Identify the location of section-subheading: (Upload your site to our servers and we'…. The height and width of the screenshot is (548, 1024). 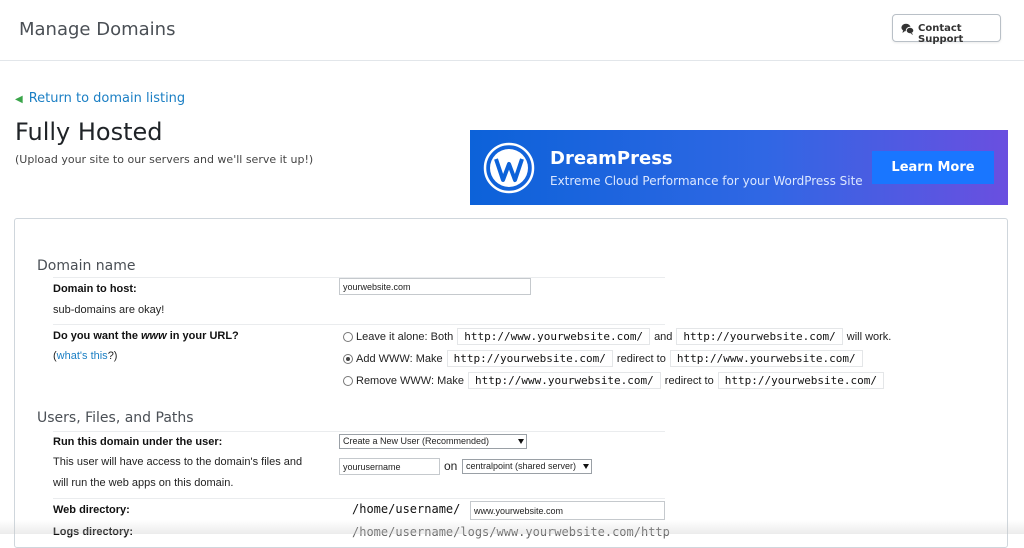
(164, 159).